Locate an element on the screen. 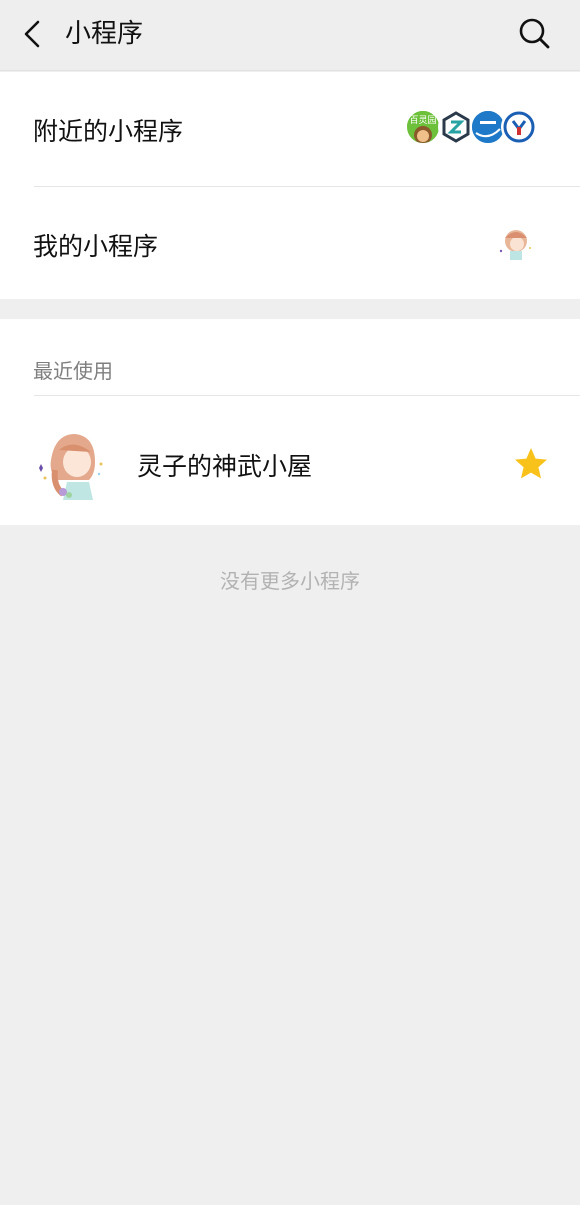  search-button is located at coordinates (534, 33).